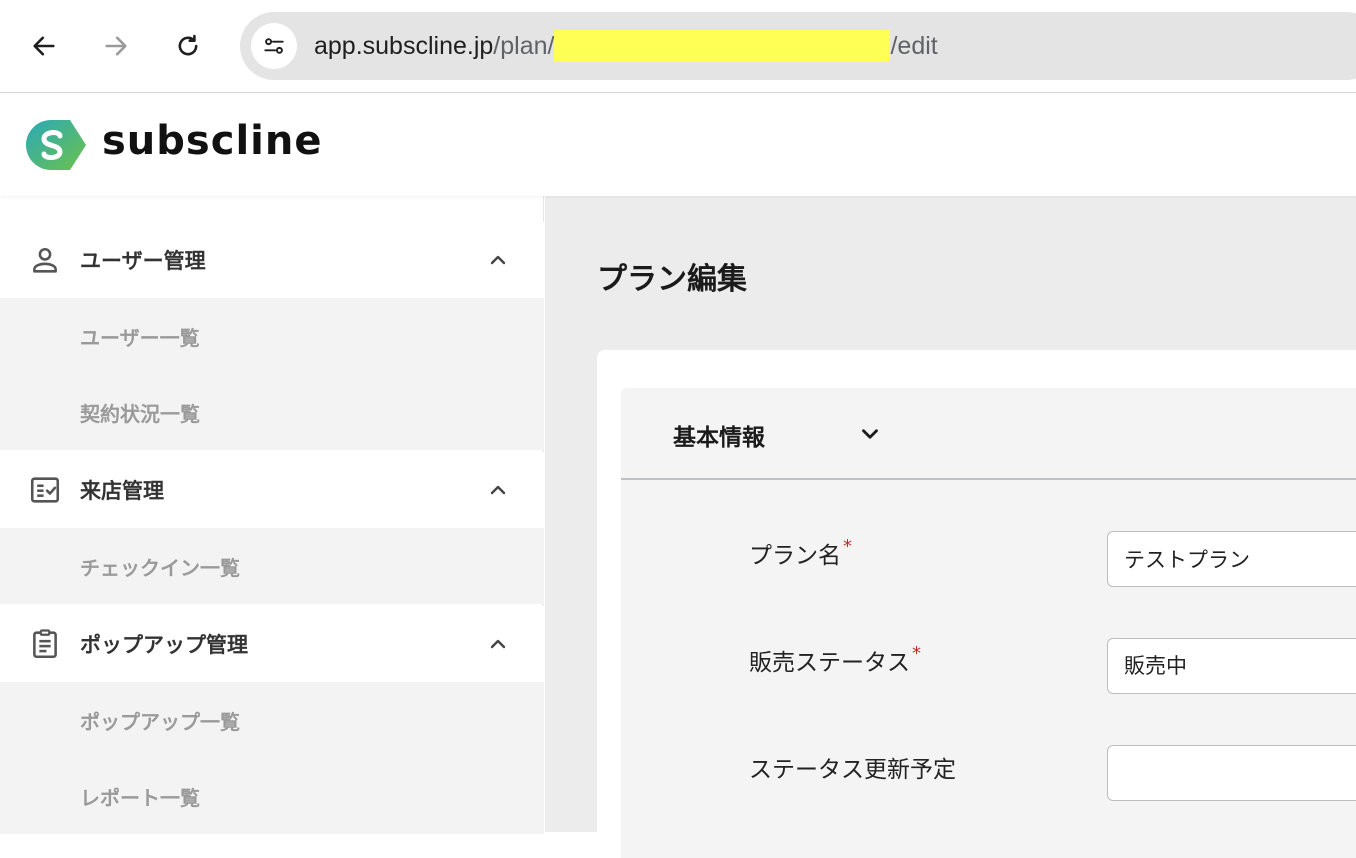 Image resolution: width=1356 pixels, height=858 pixels. I want to click on sidebar-item-label: ユーザー一覧, so click(140, 337).